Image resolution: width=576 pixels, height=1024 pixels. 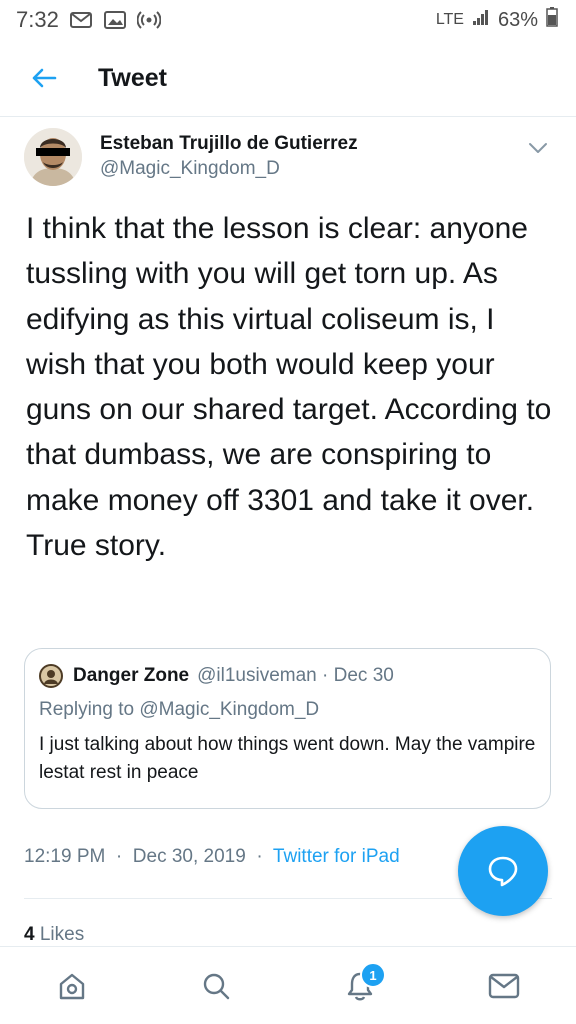 I want to click on back-arrow-icon, so click(x=44, y=78).